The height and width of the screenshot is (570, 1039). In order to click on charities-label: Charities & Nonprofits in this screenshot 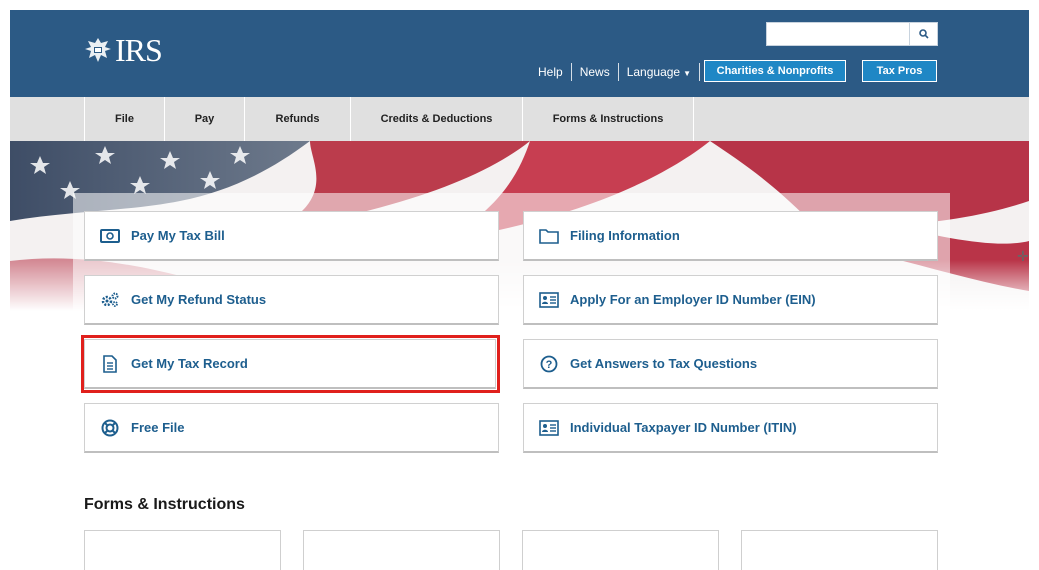, I will do `click(775, 71)`.